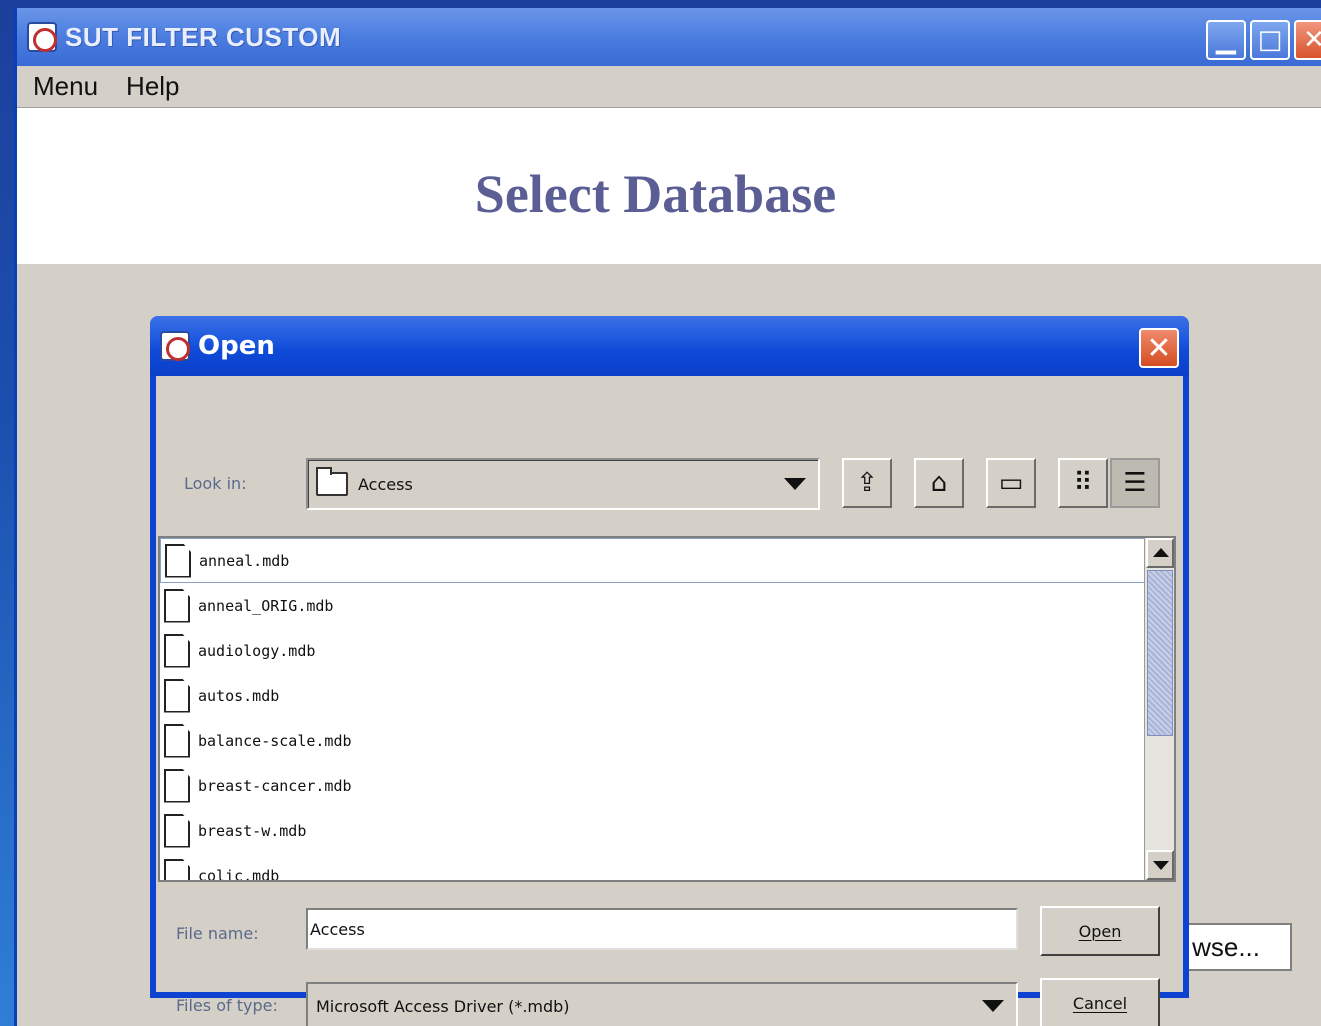 This screenshot has width=1321, height=1026. Describe the element at coordinates (867, 483) in the screenshot. I see `up-folder-icon: ⇪` at that location.